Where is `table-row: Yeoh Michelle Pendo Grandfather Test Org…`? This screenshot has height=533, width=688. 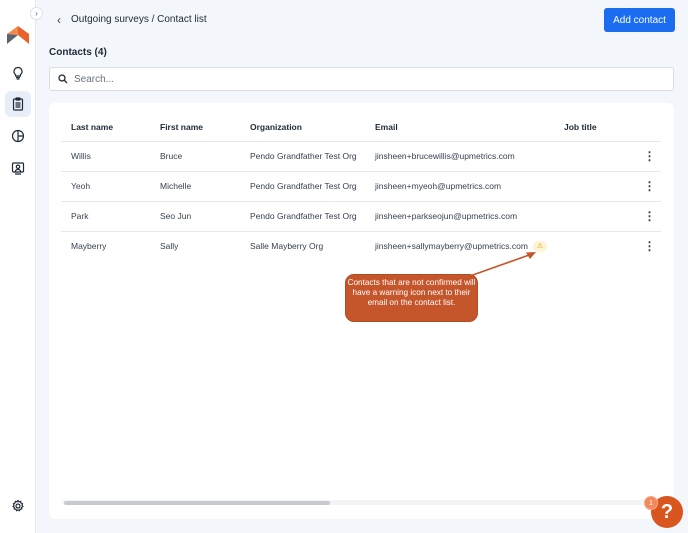 table-row: Yeoh Michelle Pendo Grandfather Test Org… is located at coordinates (361, 186).